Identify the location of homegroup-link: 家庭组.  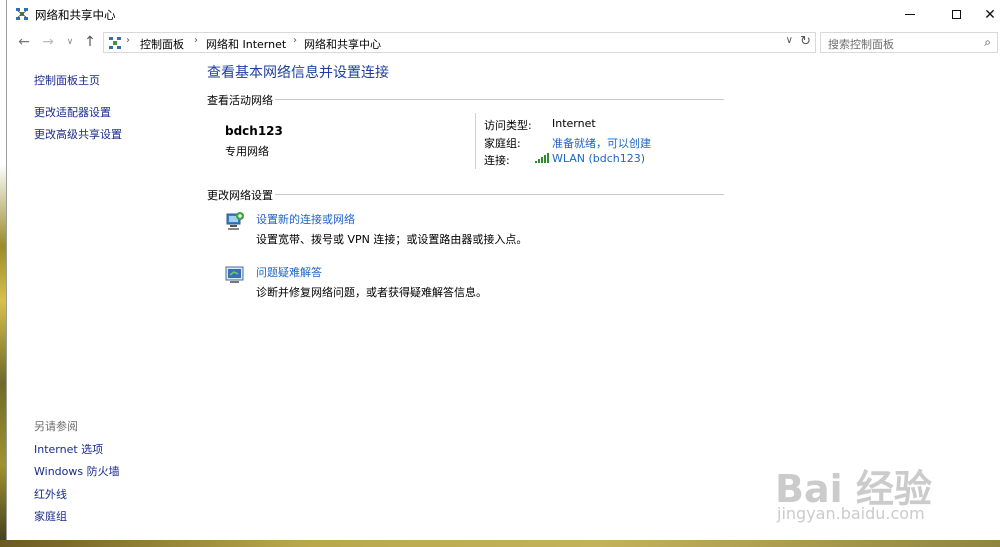
(50, 516).